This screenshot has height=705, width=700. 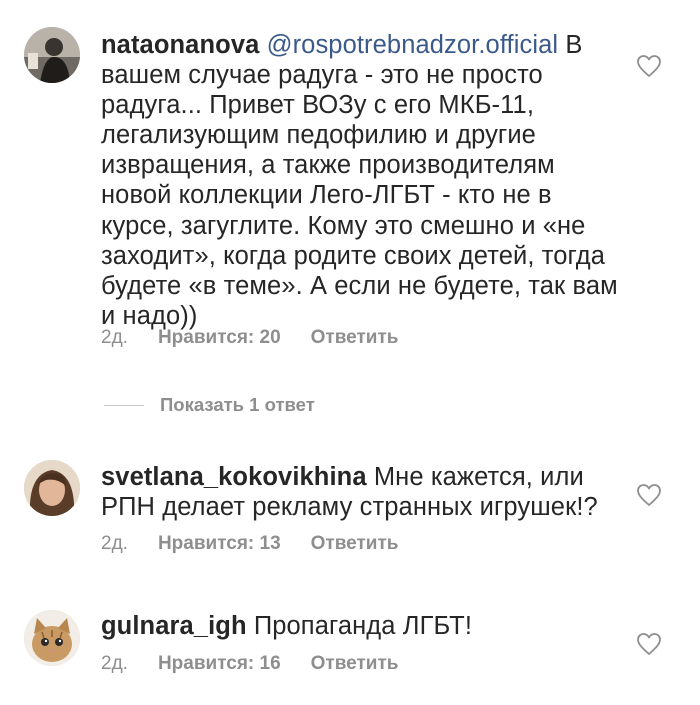 I want to click on comment-meta: 2д. Нравится: 13 Ответить, so click(x=249, y=544).